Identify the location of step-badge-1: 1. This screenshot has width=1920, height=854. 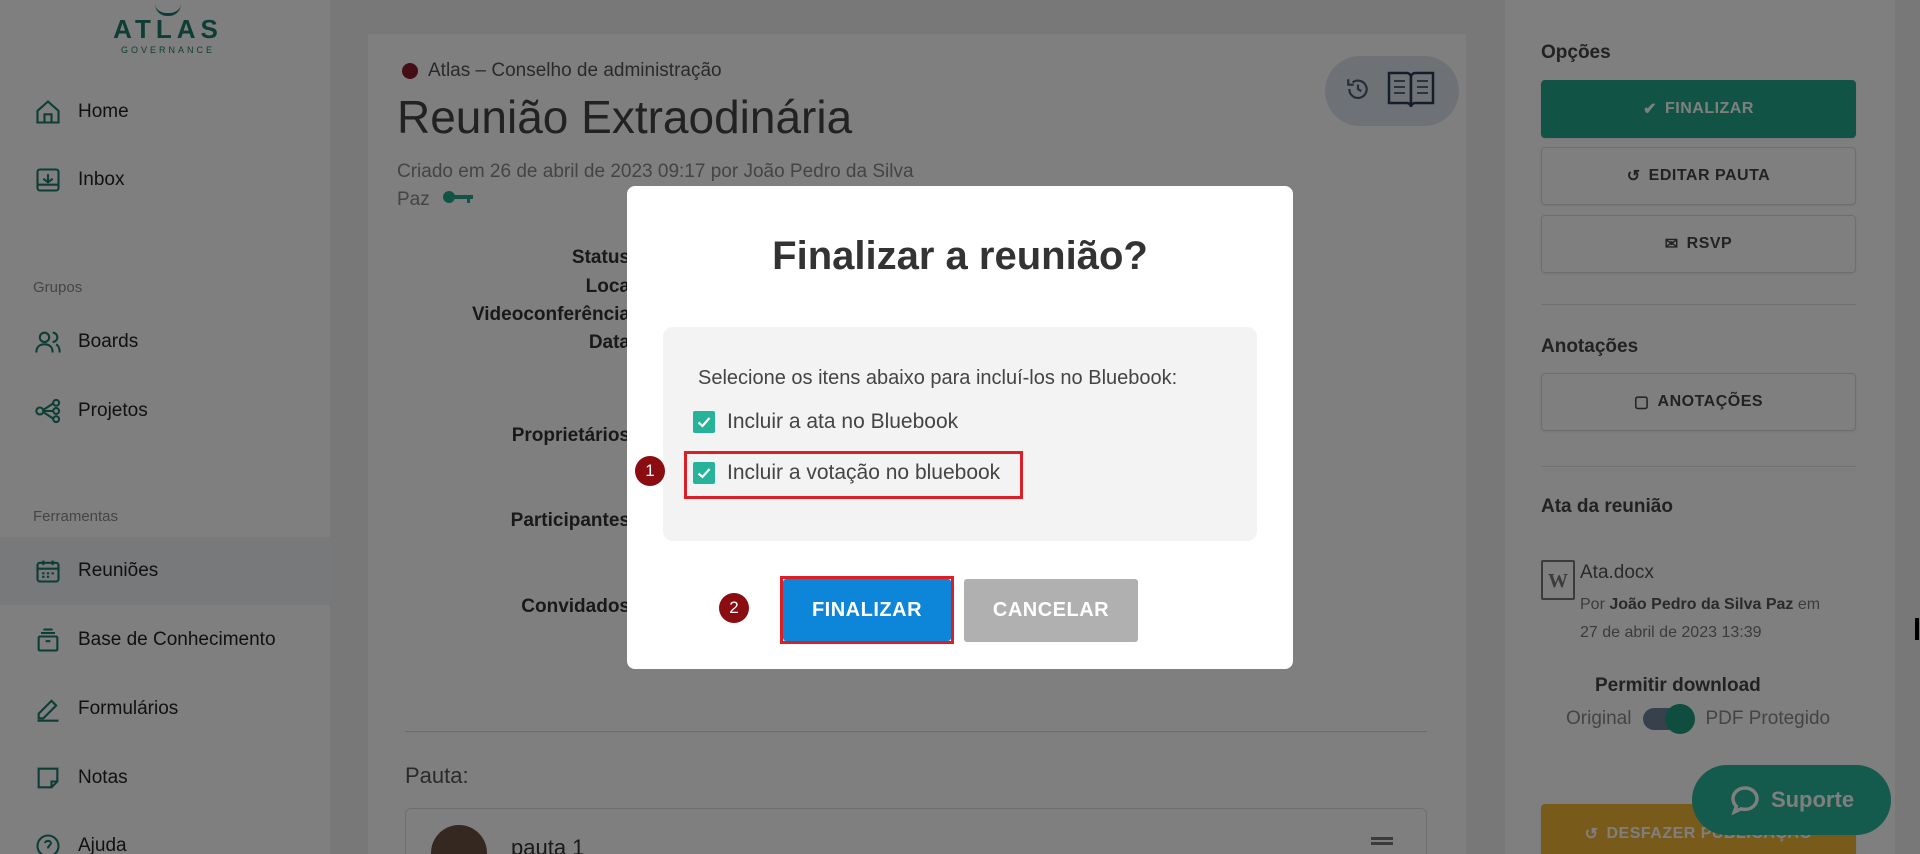
(650, 471).